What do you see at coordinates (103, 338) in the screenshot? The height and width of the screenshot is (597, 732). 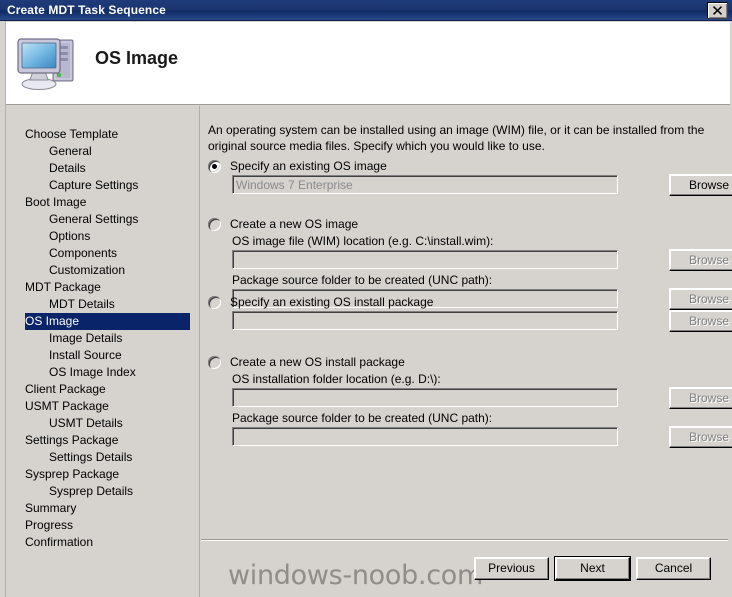 I see `sidebar-item-image-details: Image Details` at bounding box center [103, 338].